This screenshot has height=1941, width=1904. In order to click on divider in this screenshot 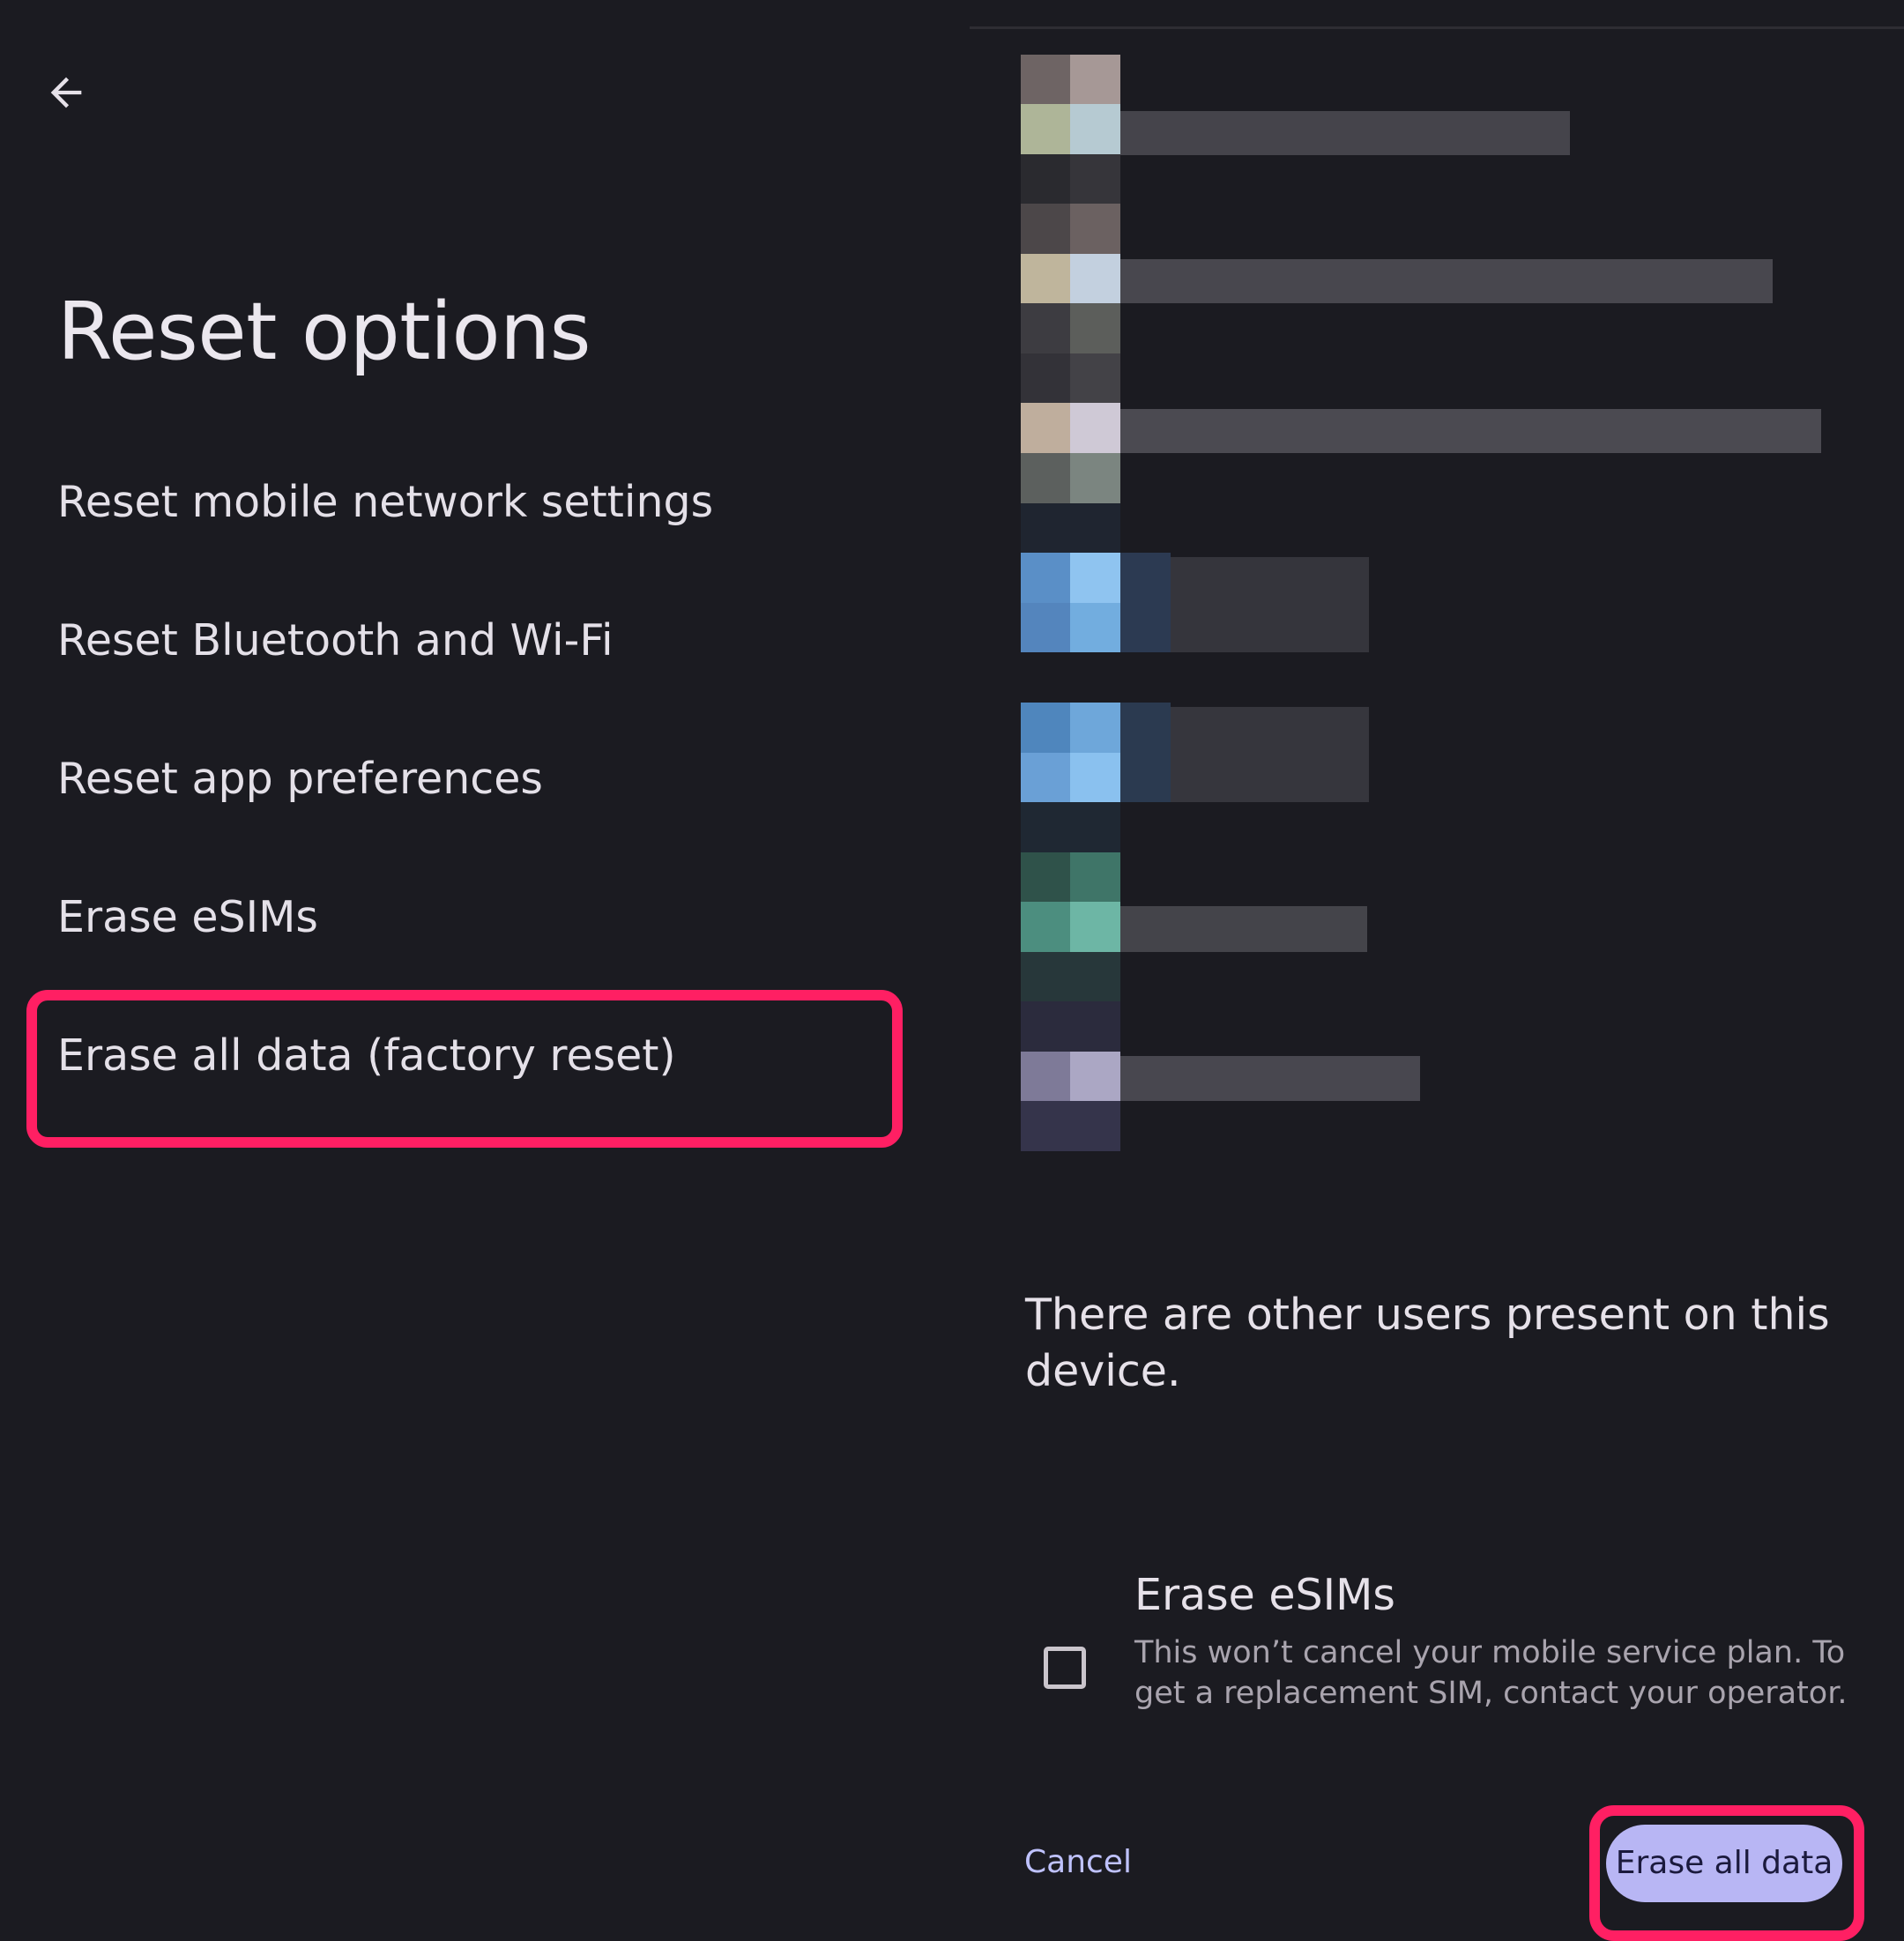, I will do `click(1437, 27)`.